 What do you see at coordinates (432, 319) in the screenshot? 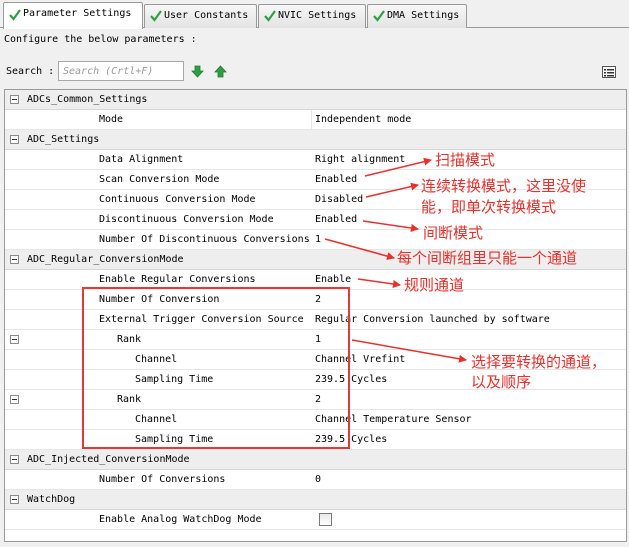
I see `param-value: Regular Conversion launched by software` at bounding box center [432, 319].